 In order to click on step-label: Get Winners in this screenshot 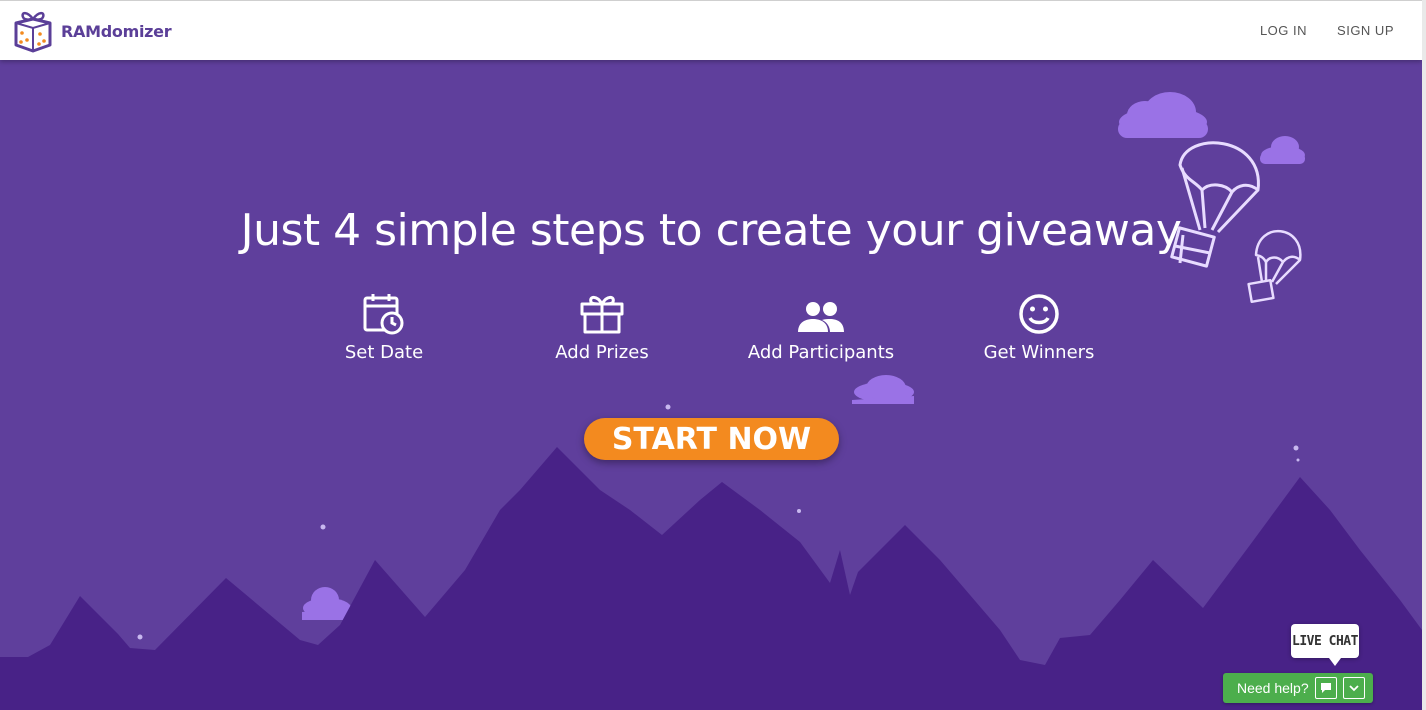, I will do `click(1039, 352)`.